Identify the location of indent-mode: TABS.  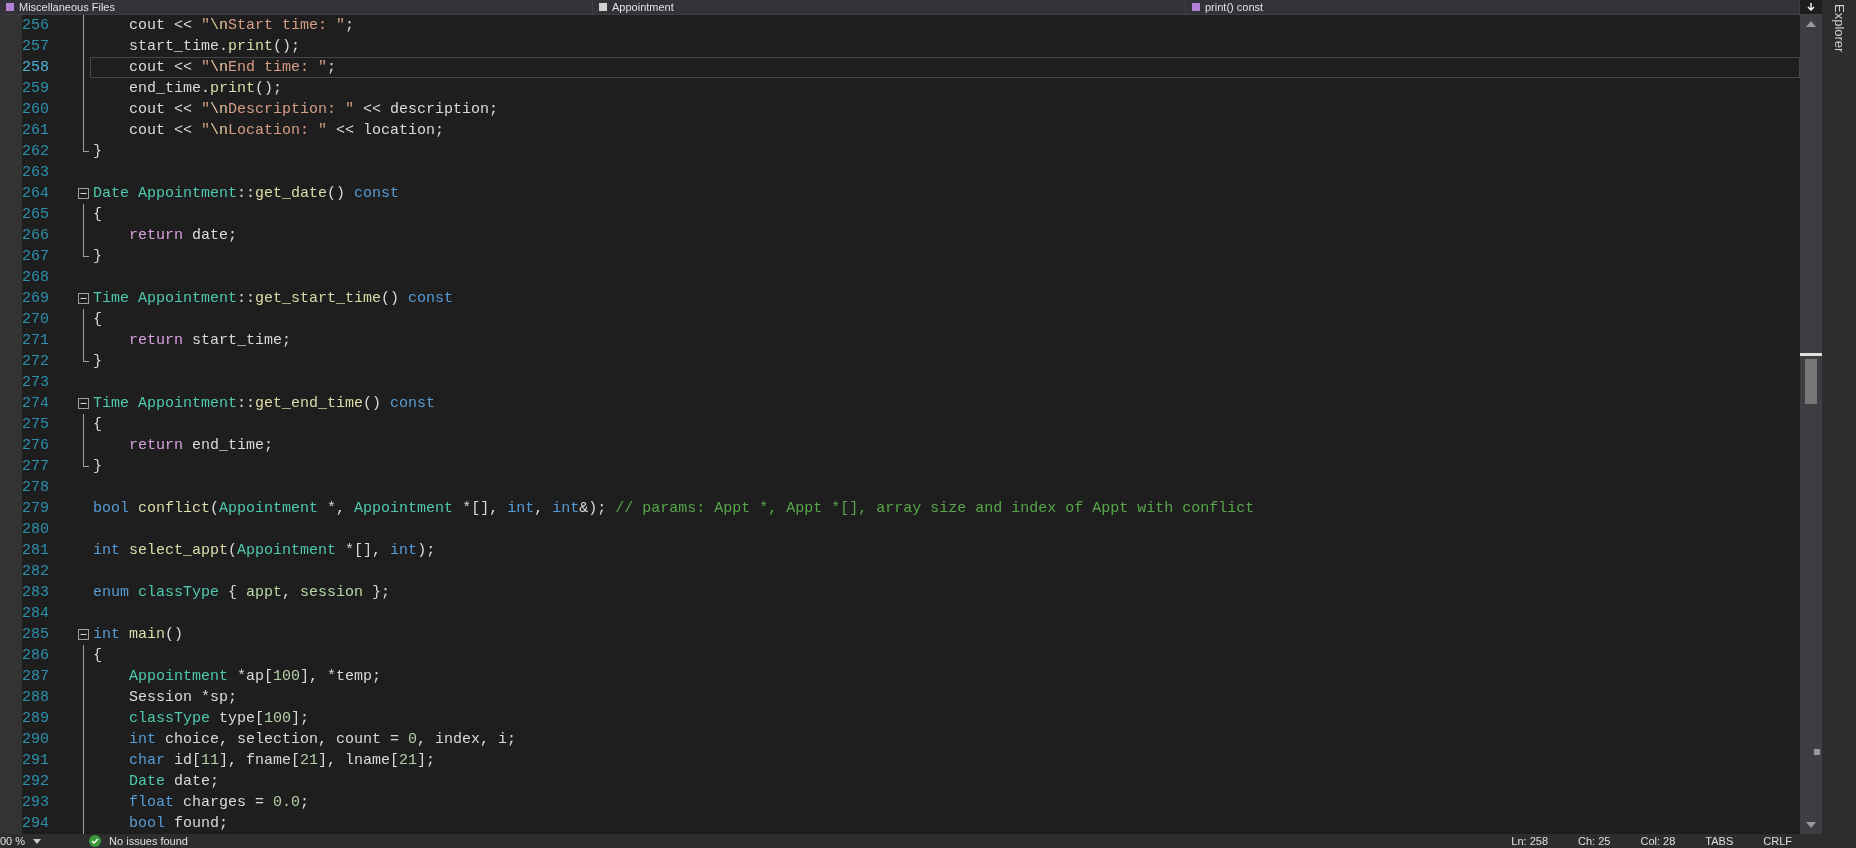
(1719, 841).